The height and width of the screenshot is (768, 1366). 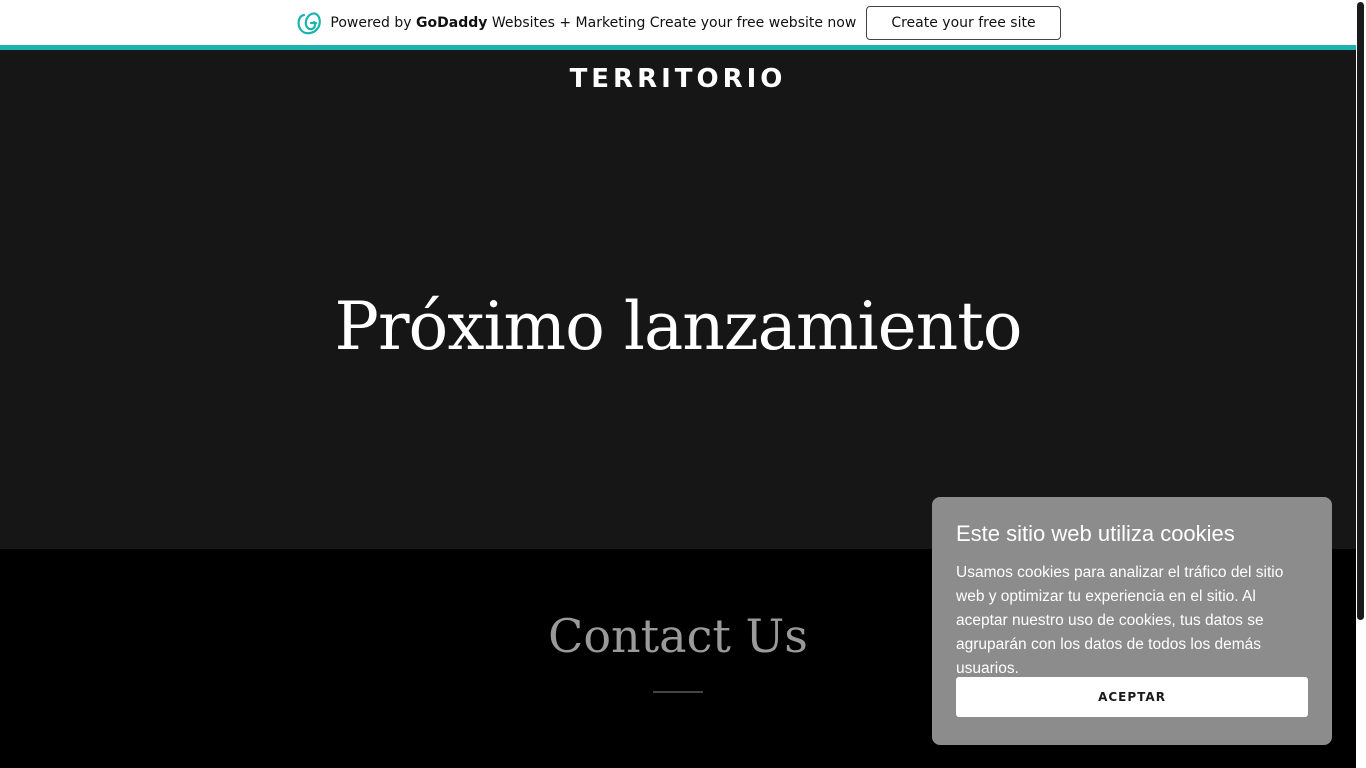 I want to click on cookie-title: Este sitio web utiliza cookies, so click(x=1095, y=533).